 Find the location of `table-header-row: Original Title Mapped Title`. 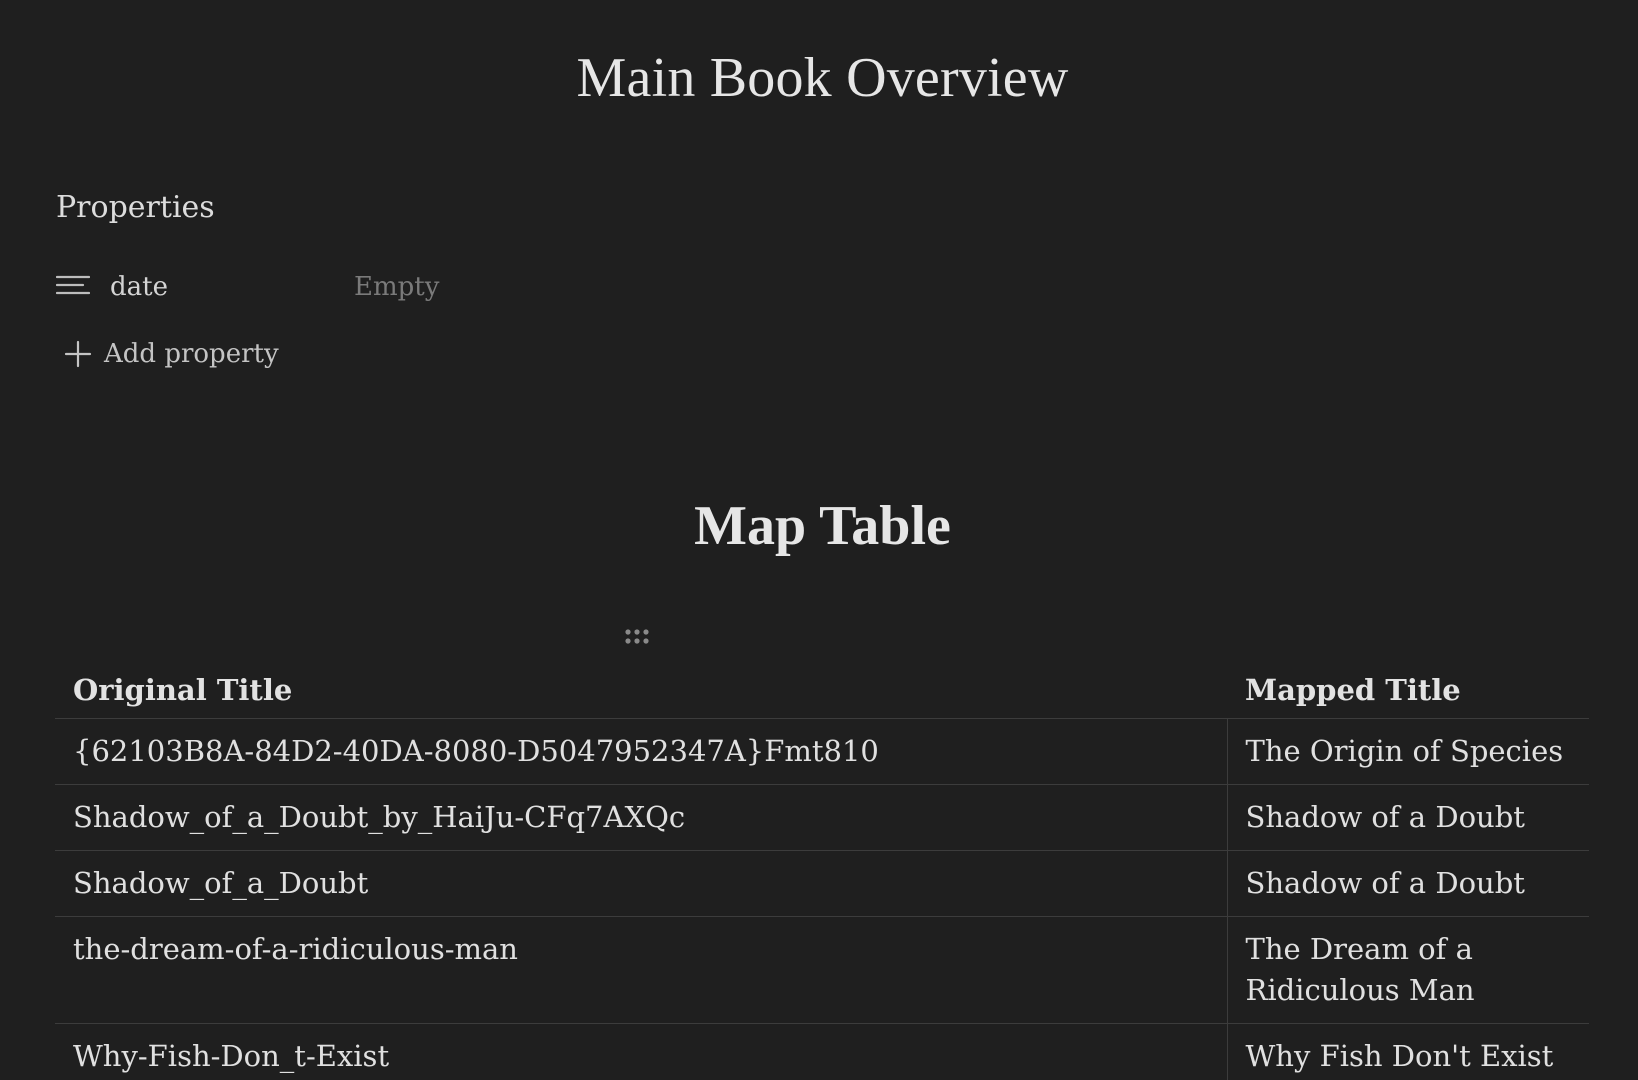

table-header-row: Original Title Mapped Title is located at coordinates (822, 691).